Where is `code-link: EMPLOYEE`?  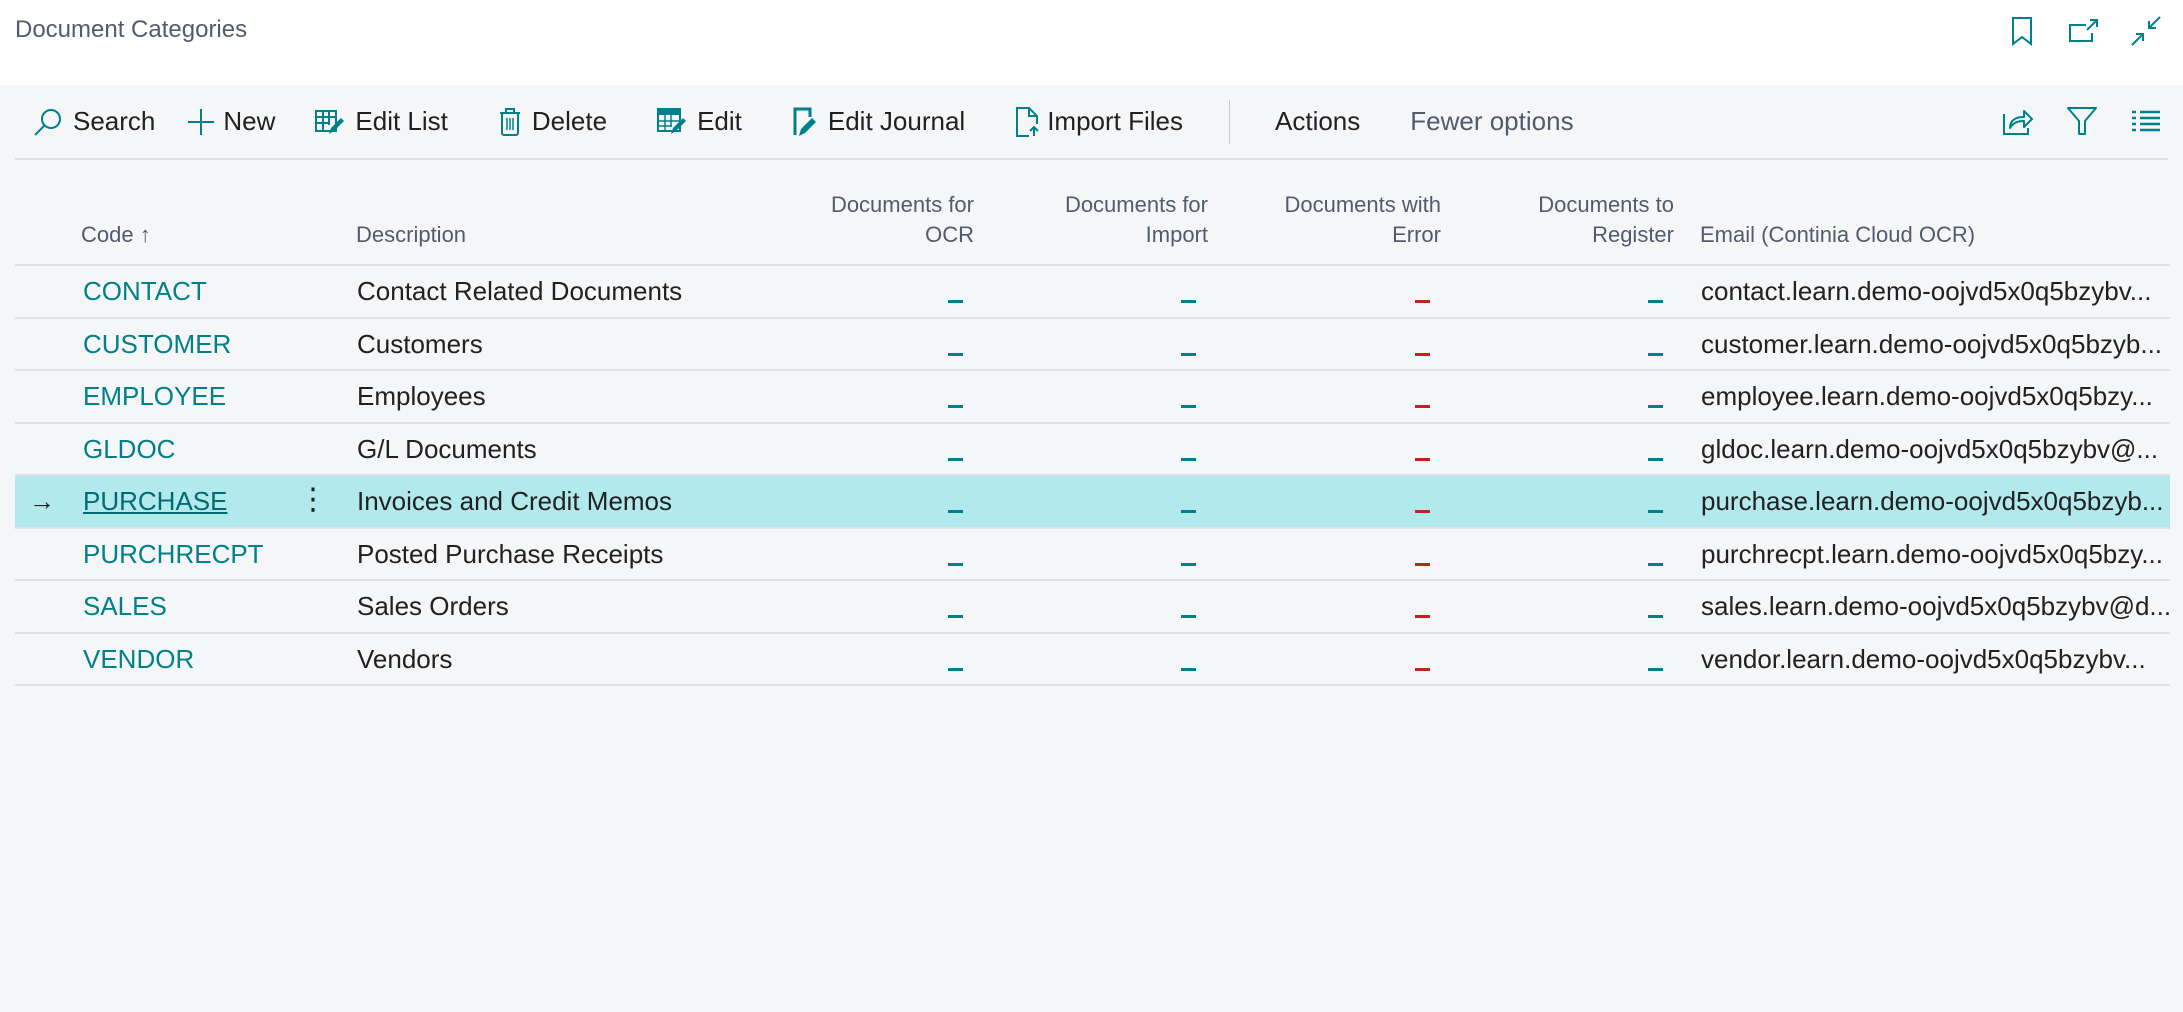
code-link: EMPLOYEE is located at coordinates (154, 396).